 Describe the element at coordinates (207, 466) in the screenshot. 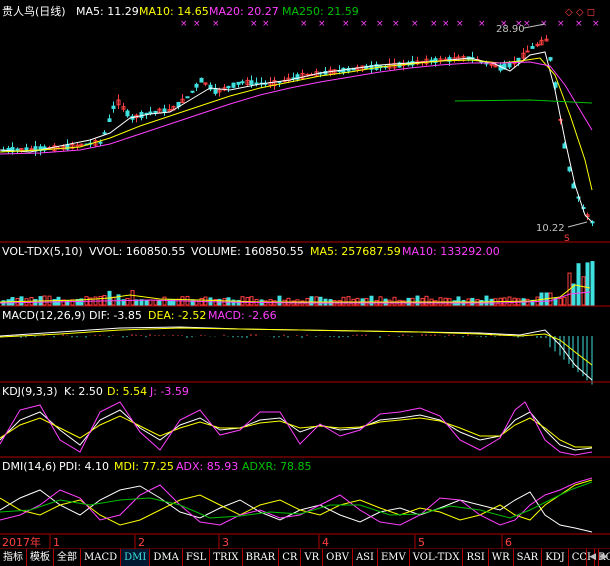

I see `adx-label: ADX: 85.93` at that location.